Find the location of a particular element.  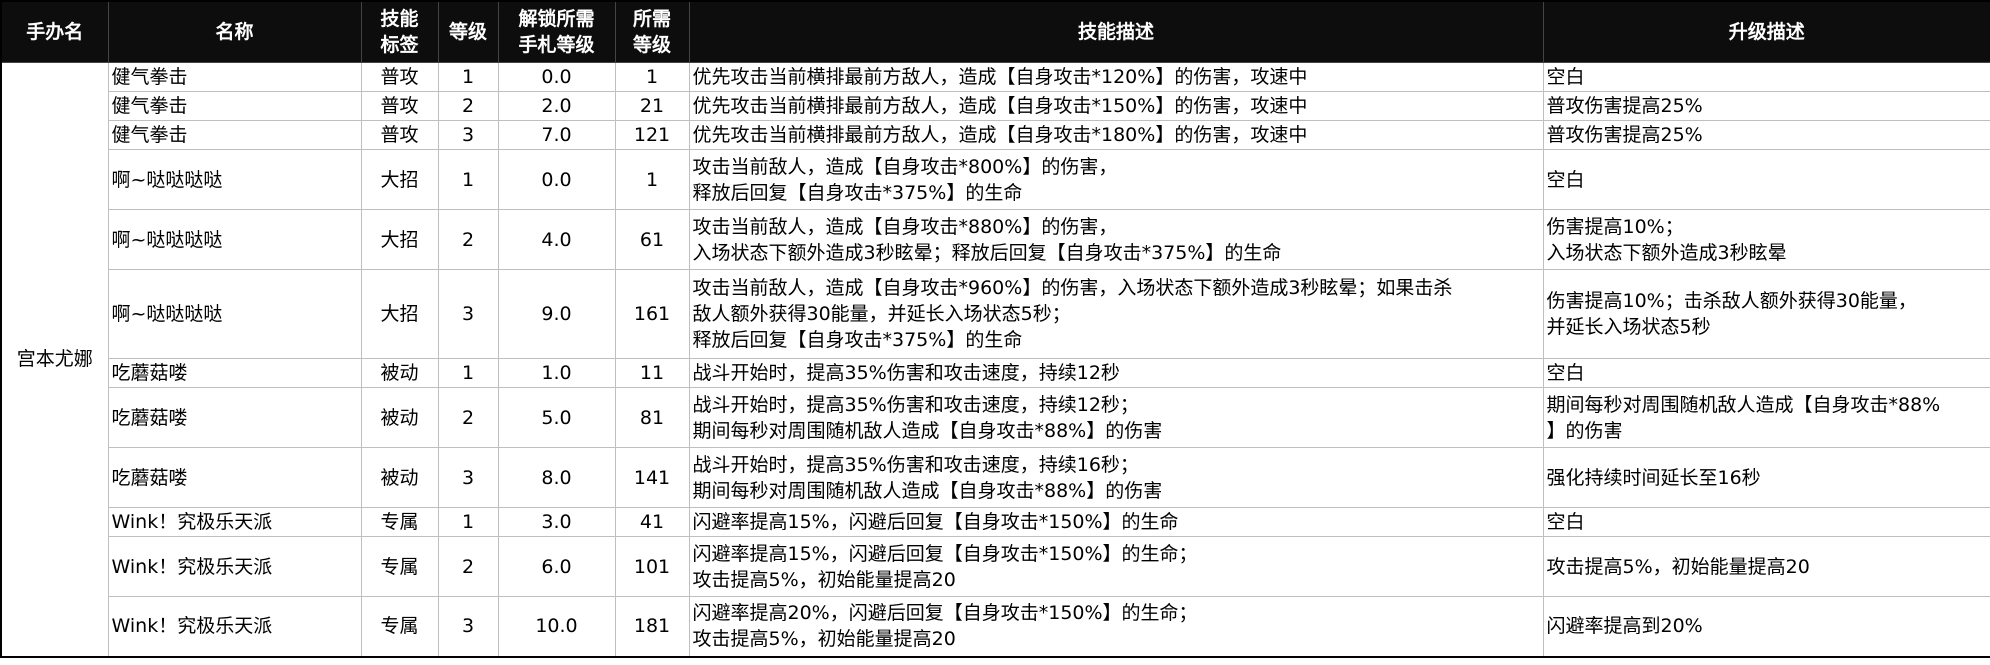

unlock-level-cell: 2.0 is located at coordinates (556, 106).